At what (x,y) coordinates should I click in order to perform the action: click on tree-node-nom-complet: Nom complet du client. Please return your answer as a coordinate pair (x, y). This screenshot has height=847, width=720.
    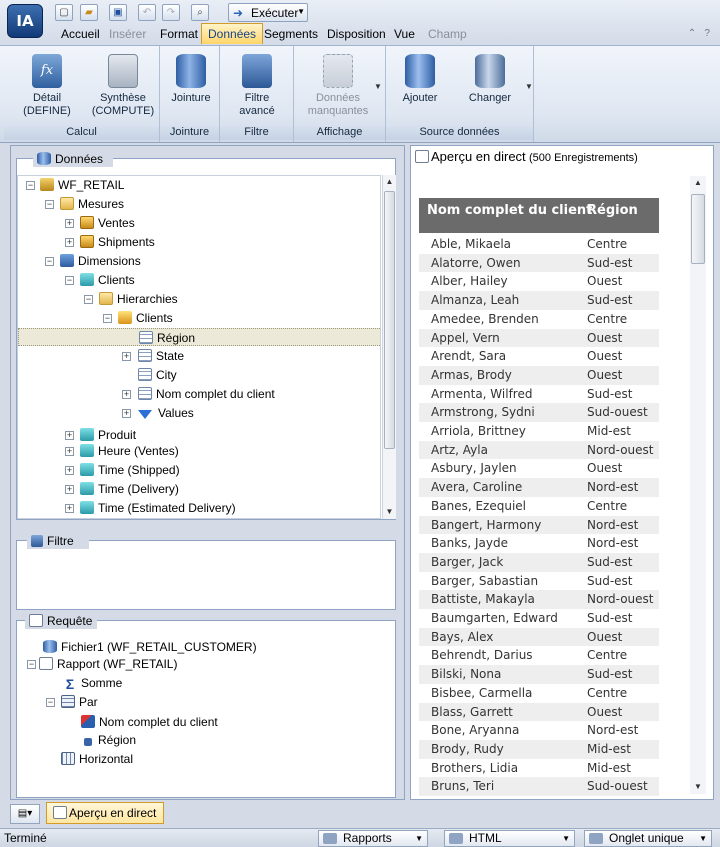
    Looking at the image, I should click on (206, 394).